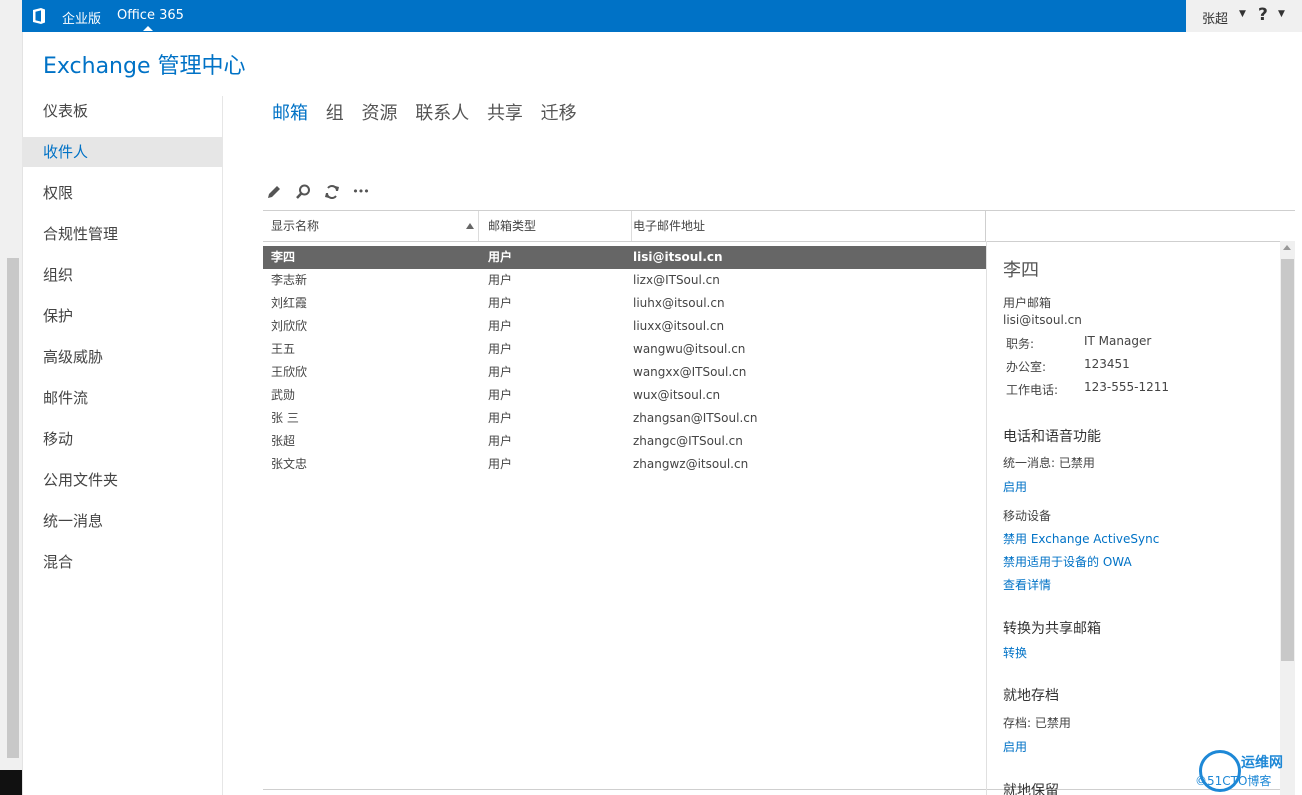 Image resolution: width=1302 pixels, height=795 pixels. Describe the element at coordinates (624, 257) in the screenshot. I see `table-row: 李四 用户 lisi@itsoul.cn` at that location.